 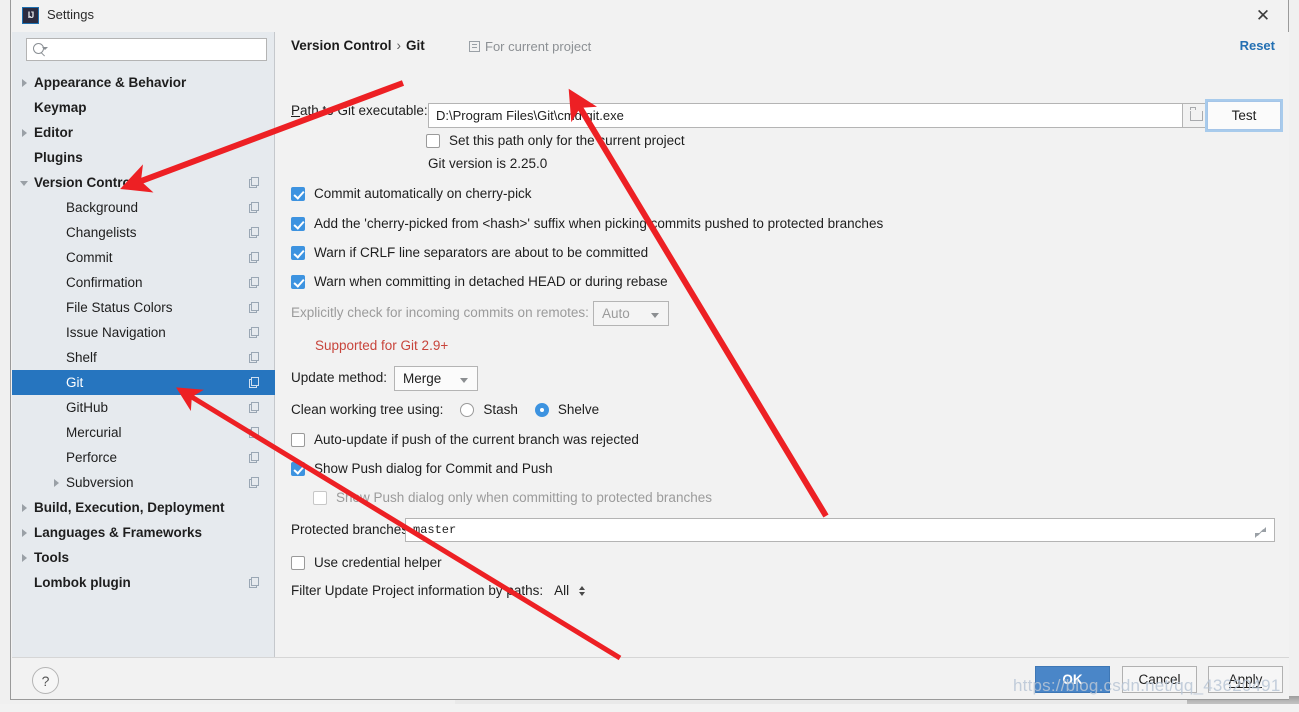 What do you see at coordinates (143, 482) in the screenshot?
I see `sidebar-item-subversion: Subversion` at bounding box center [143, 482].